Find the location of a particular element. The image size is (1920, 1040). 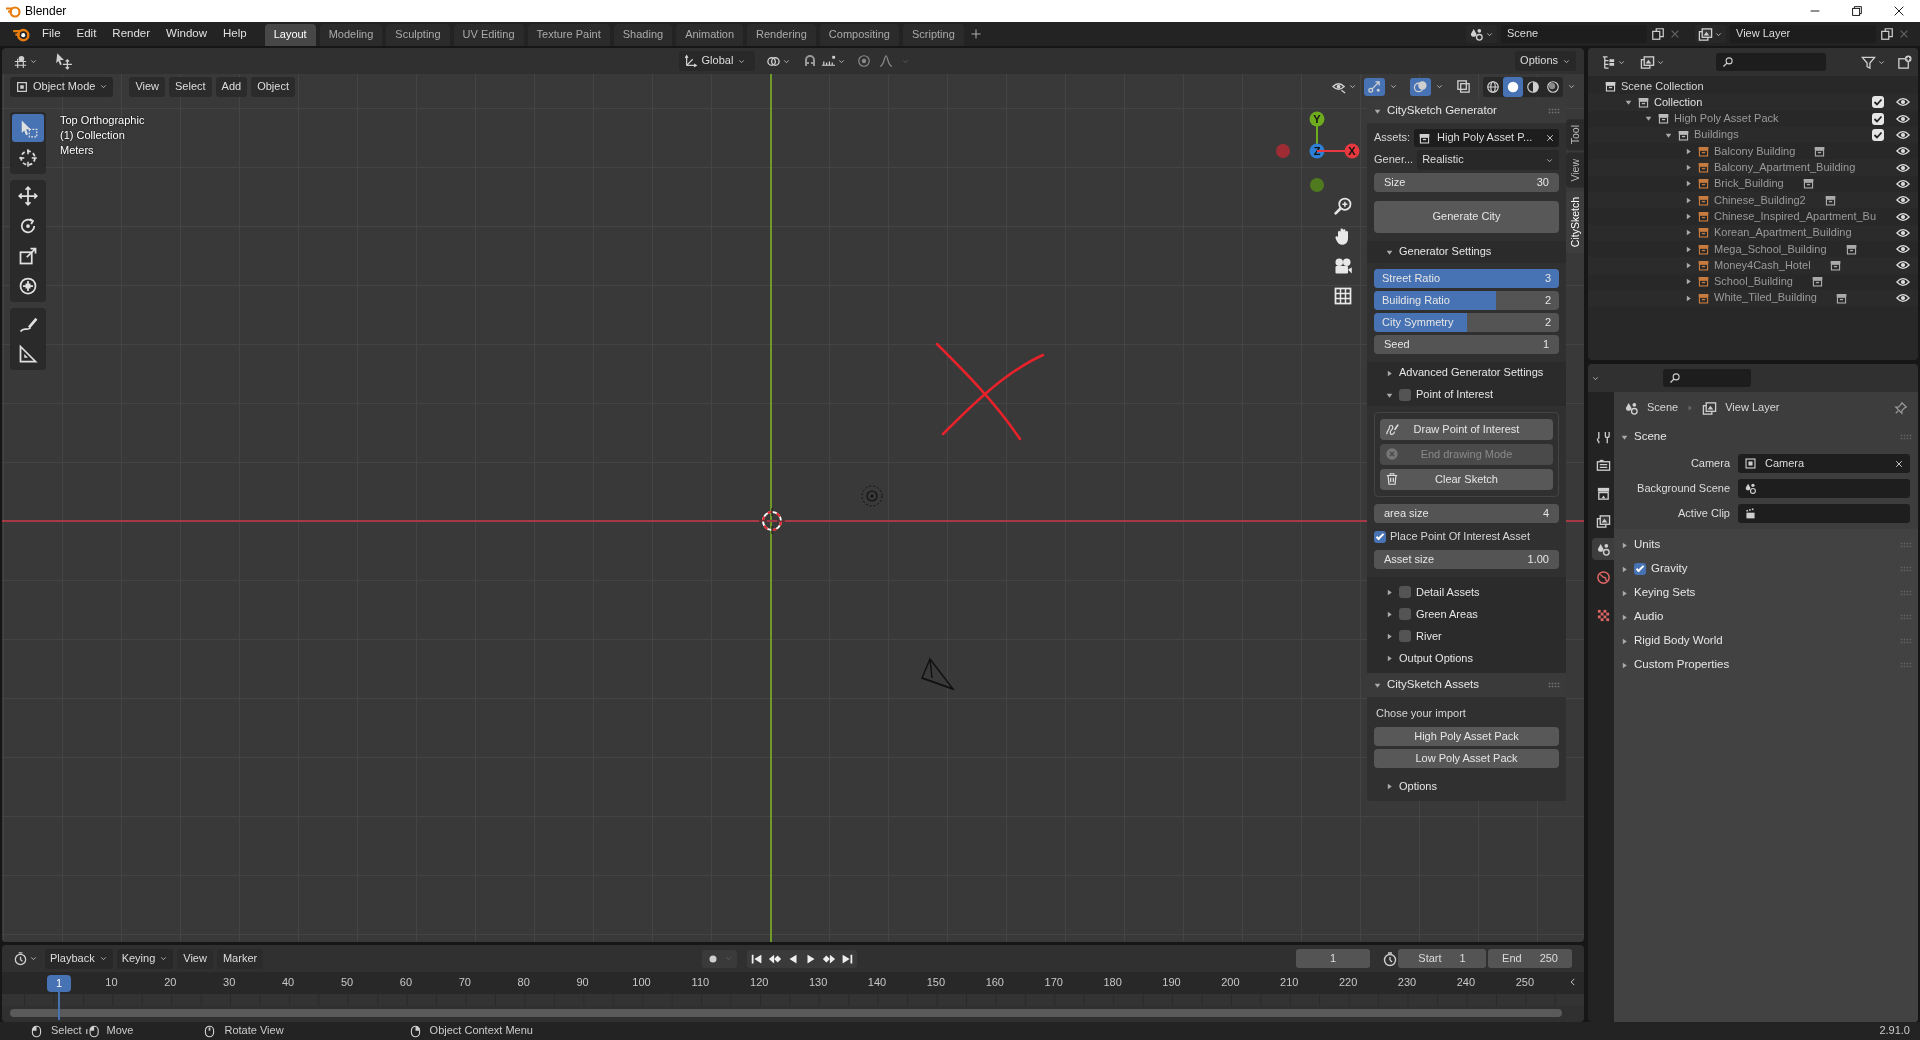

camera-field: Camera is located at coordinates (1824, 463).